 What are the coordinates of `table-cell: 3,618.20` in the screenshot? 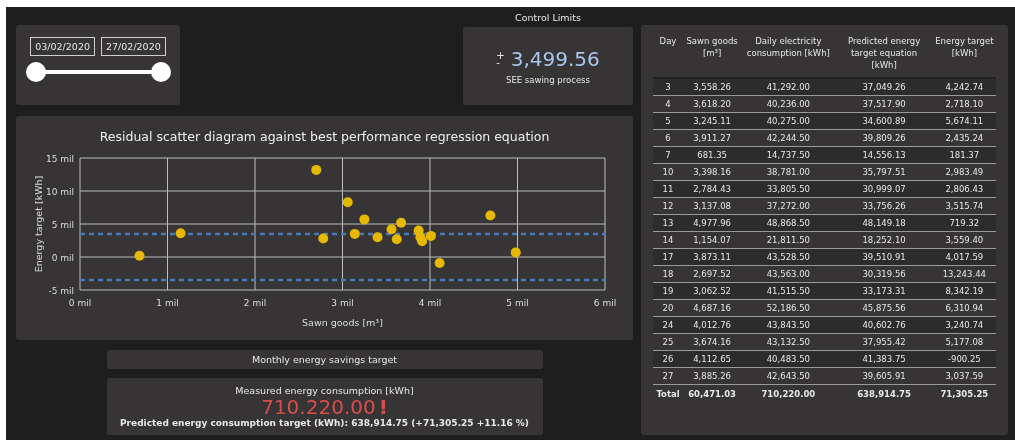 It's located at (712, 104).